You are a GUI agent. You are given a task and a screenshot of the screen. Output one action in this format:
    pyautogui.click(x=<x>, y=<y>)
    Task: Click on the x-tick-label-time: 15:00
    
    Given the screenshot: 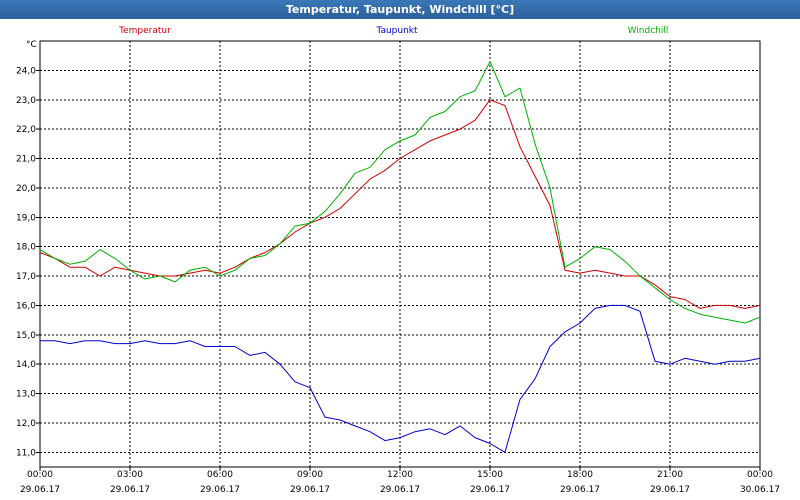 What is the action you would take?
    pyautogui.click(x=490, y=475)
    